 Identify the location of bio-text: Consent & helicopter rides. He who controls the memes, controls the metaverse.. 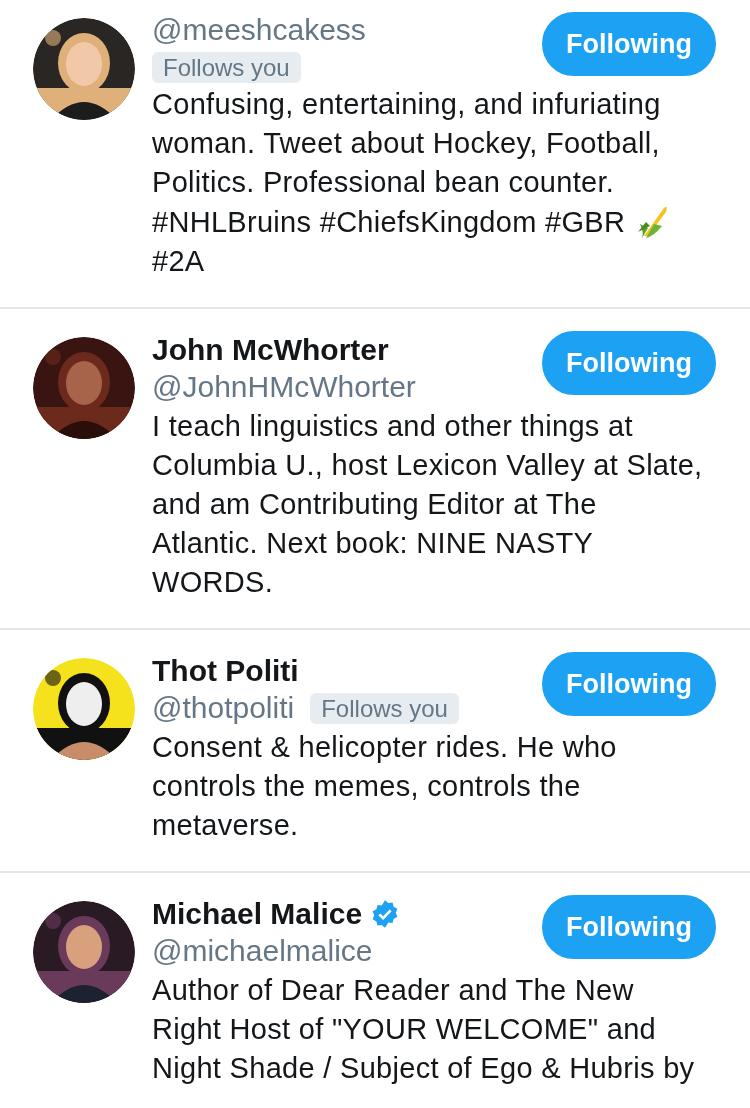
(385, 786).